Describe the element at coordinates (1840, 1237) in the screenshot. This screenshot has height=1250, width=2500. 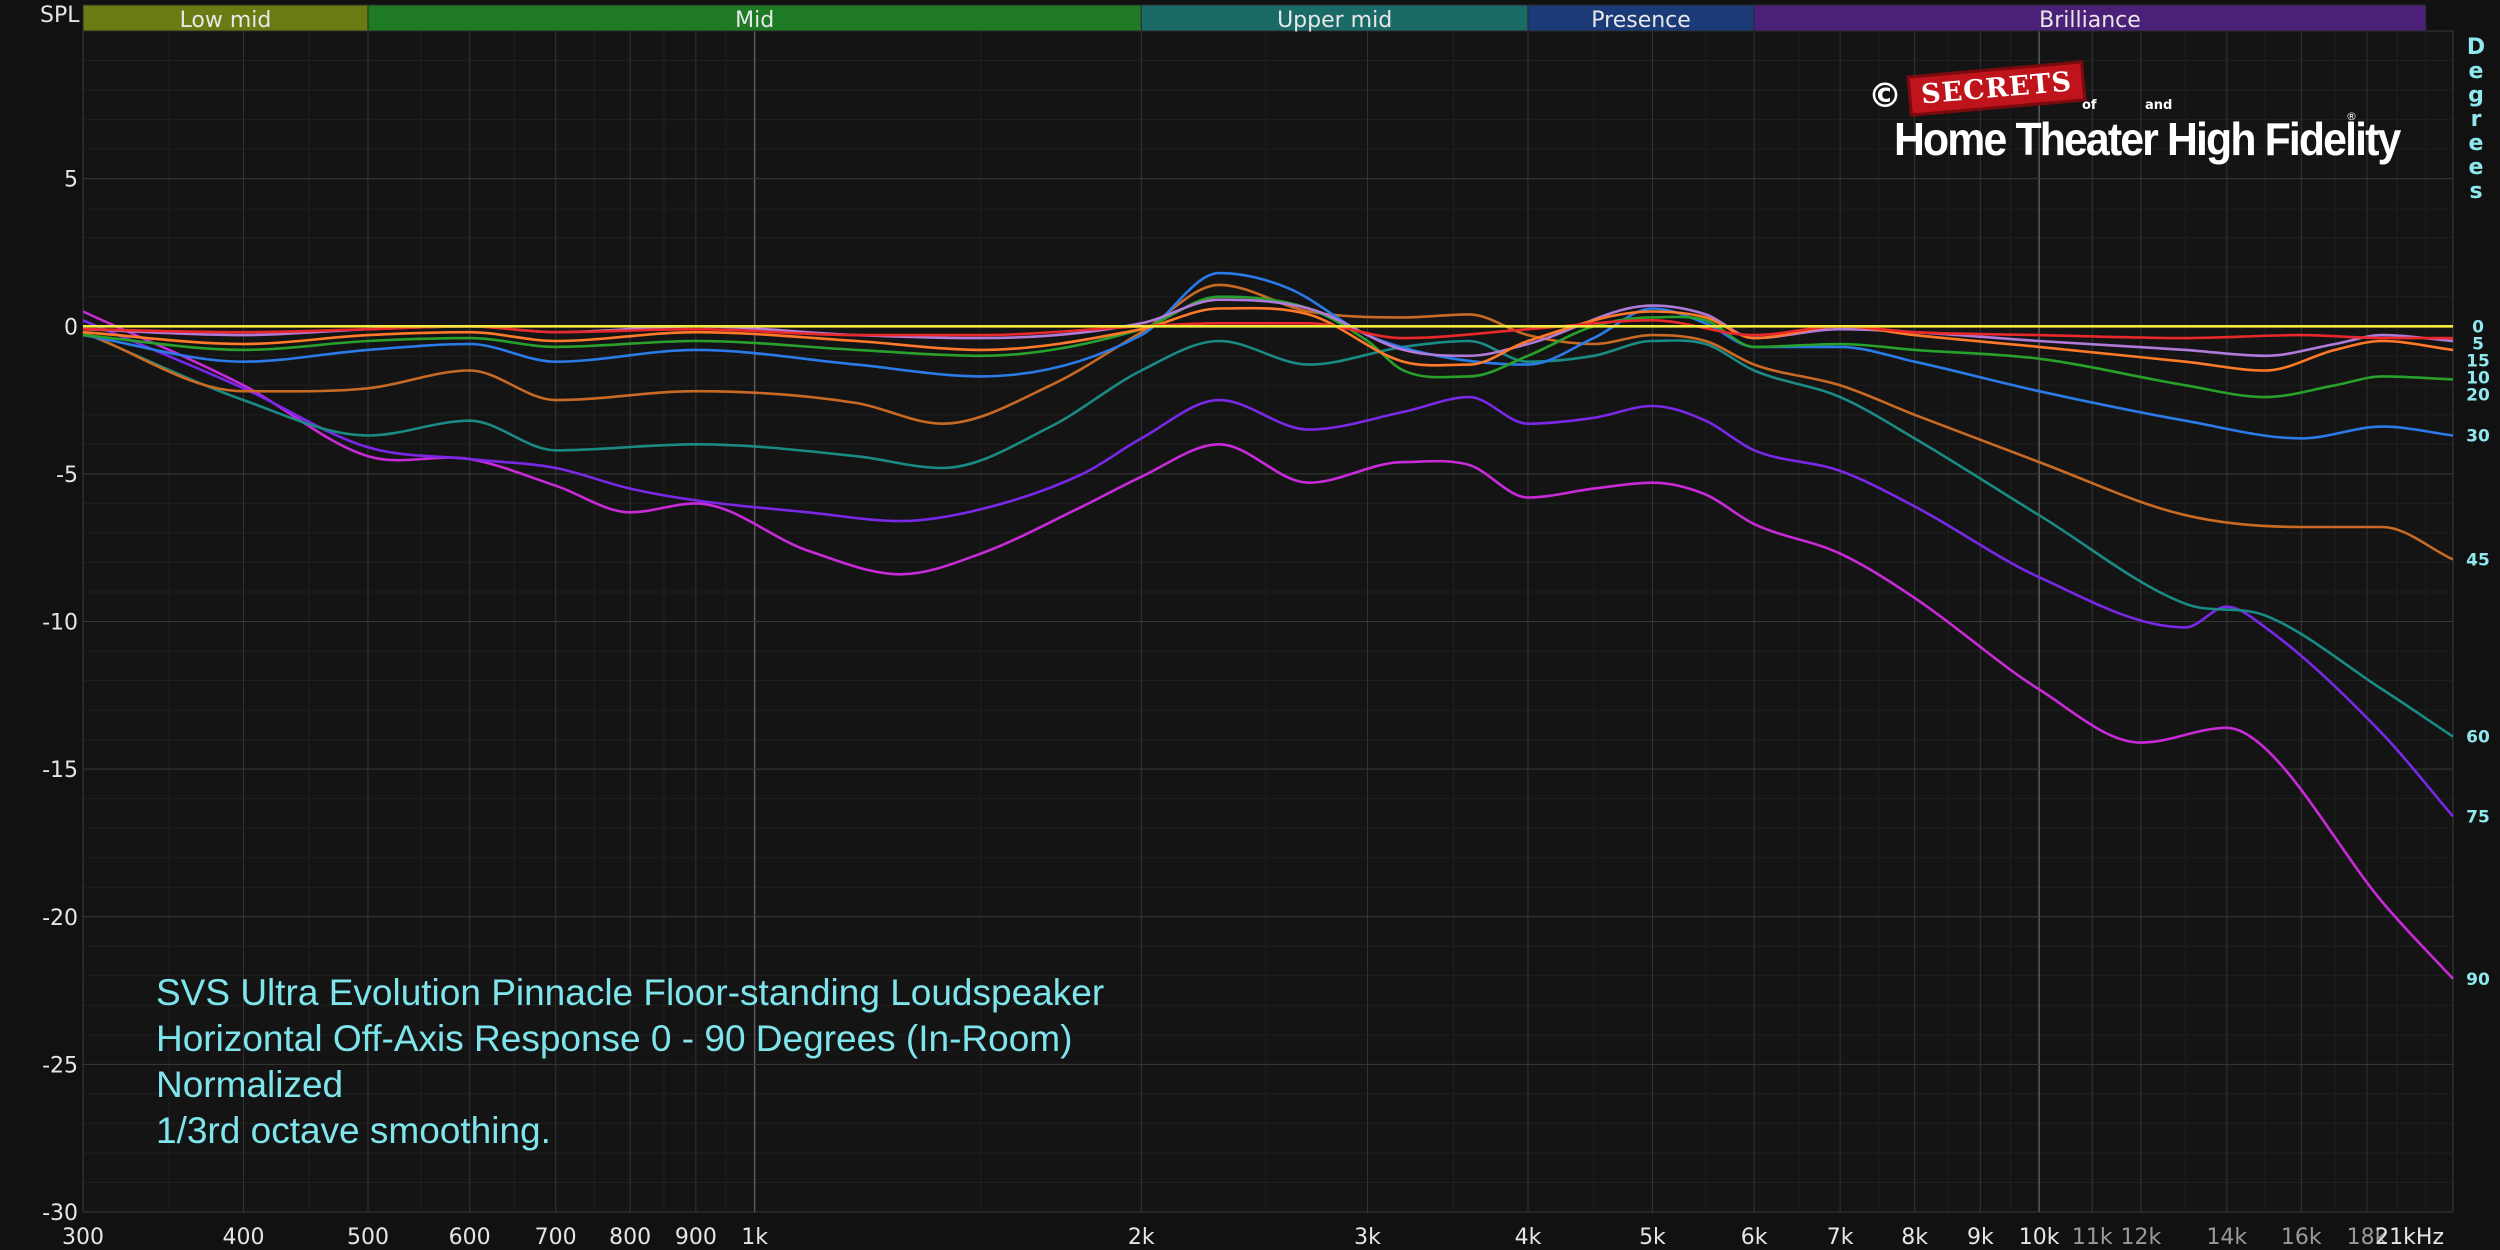
I see `x-tick-label: 7k` at that location.